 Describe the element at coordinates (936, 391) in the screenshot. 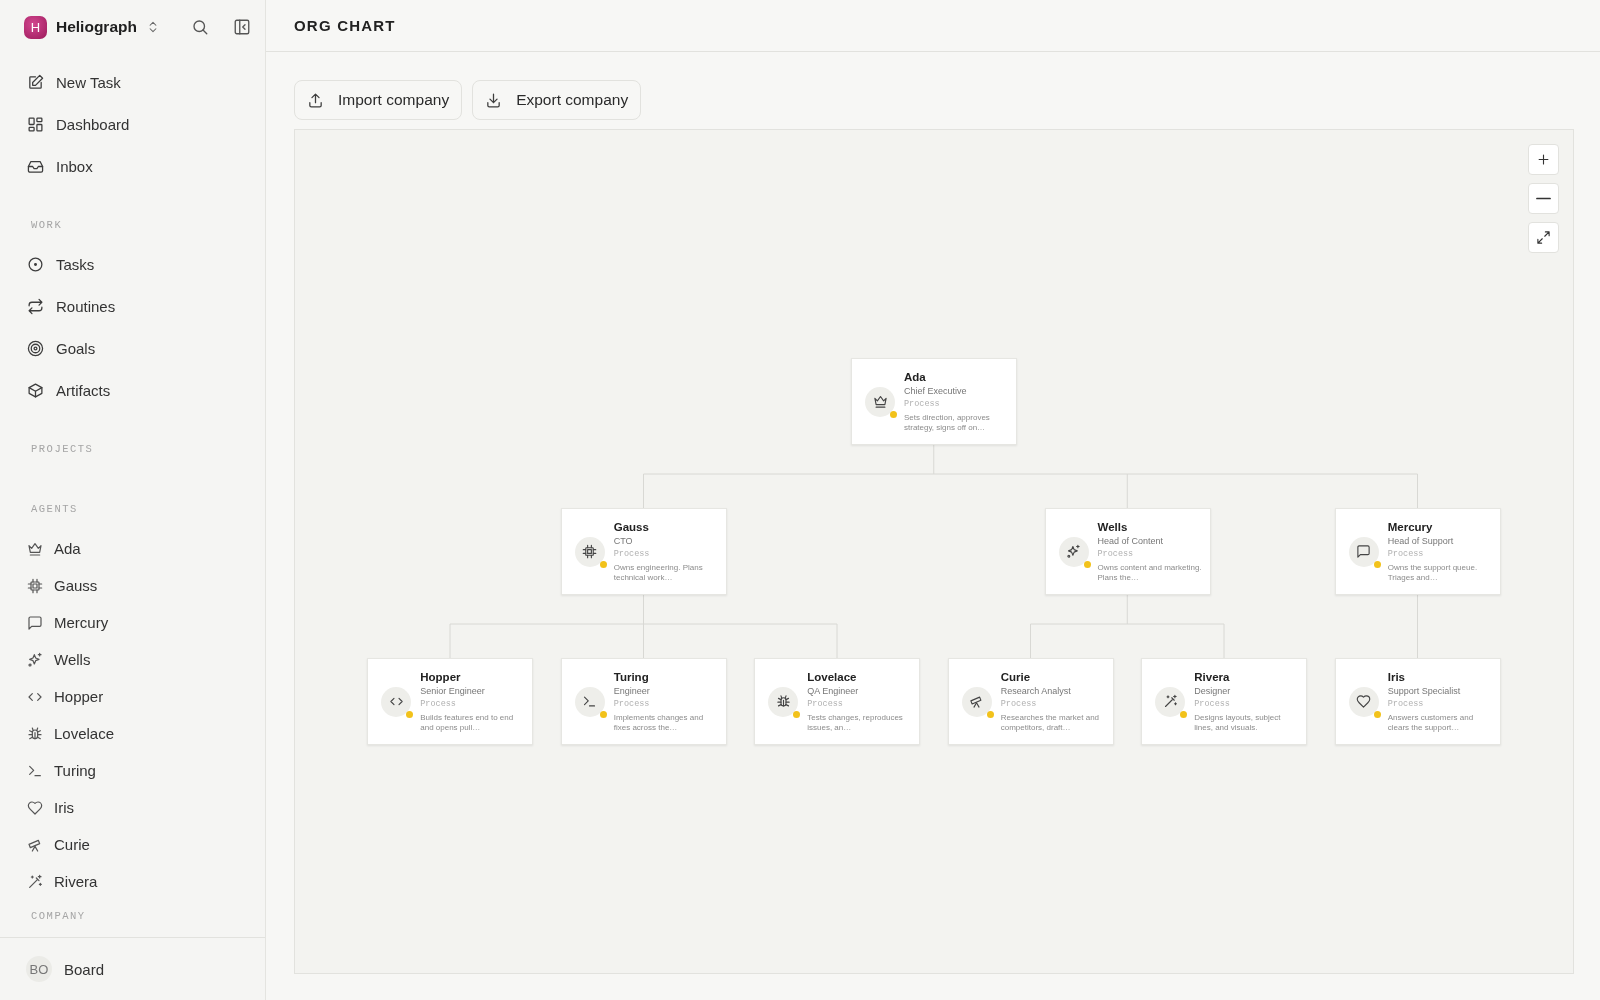

I see `agent-role: Chief Executive` at that location.